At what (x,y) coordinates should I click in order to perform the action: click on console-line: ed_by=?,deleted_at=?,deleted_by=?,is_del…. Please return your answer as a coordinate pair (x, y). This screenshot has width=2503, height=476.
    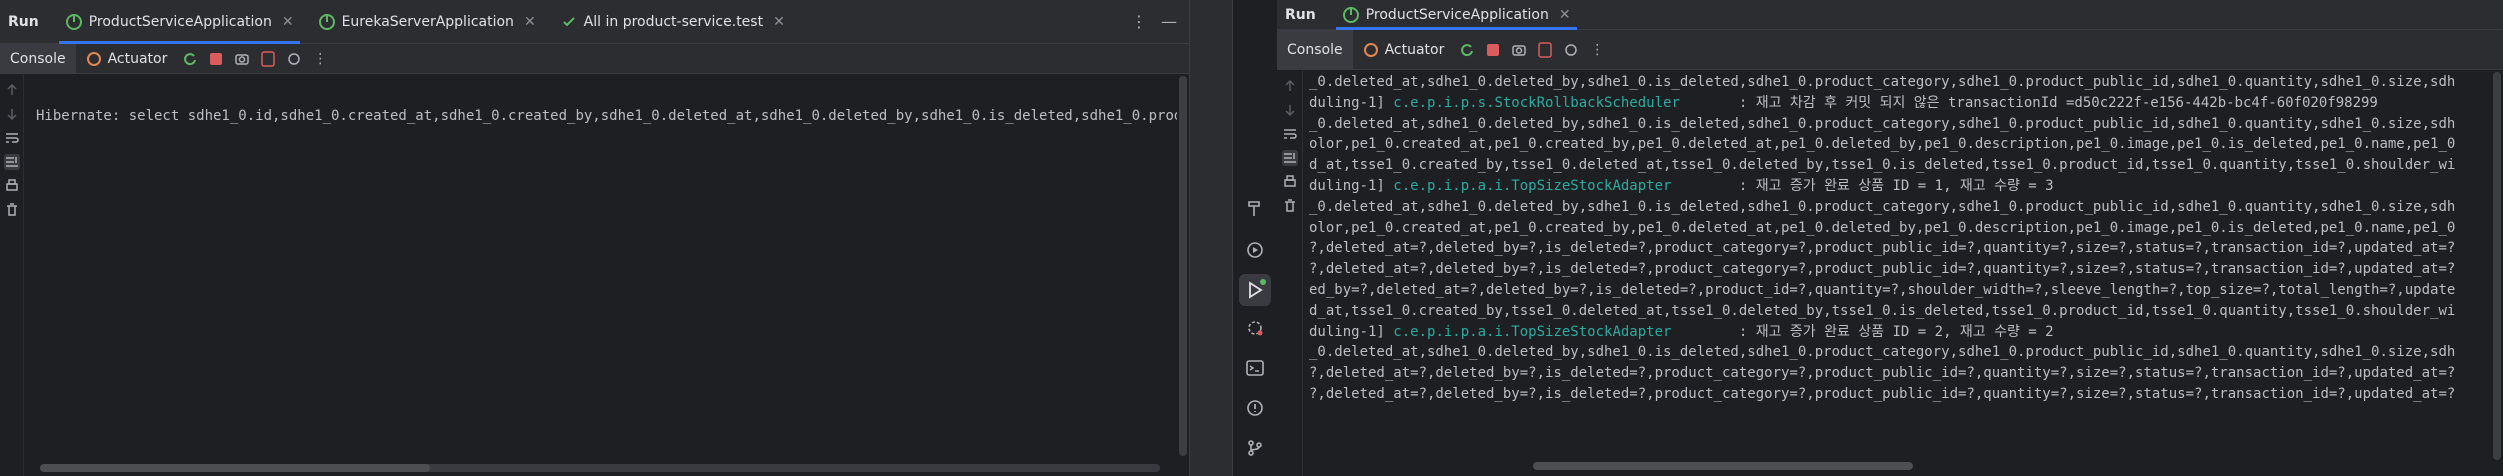
    Looking at the image, I should click on (1882, 289).